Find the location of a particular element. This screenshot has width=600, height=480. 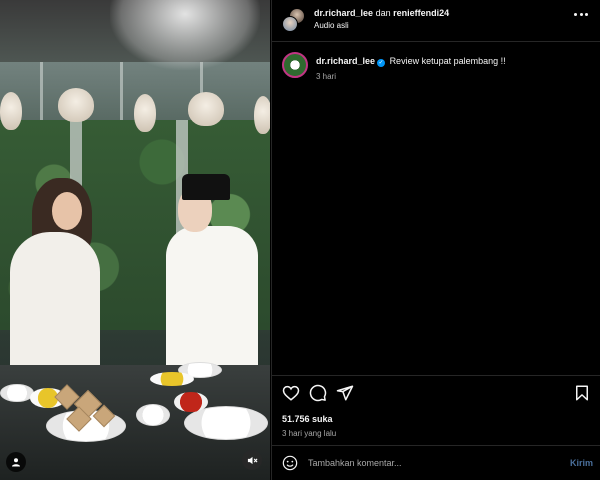

collab-line: dr.richard_lee dan renieffendi24 is located at coordinates (381, 13).